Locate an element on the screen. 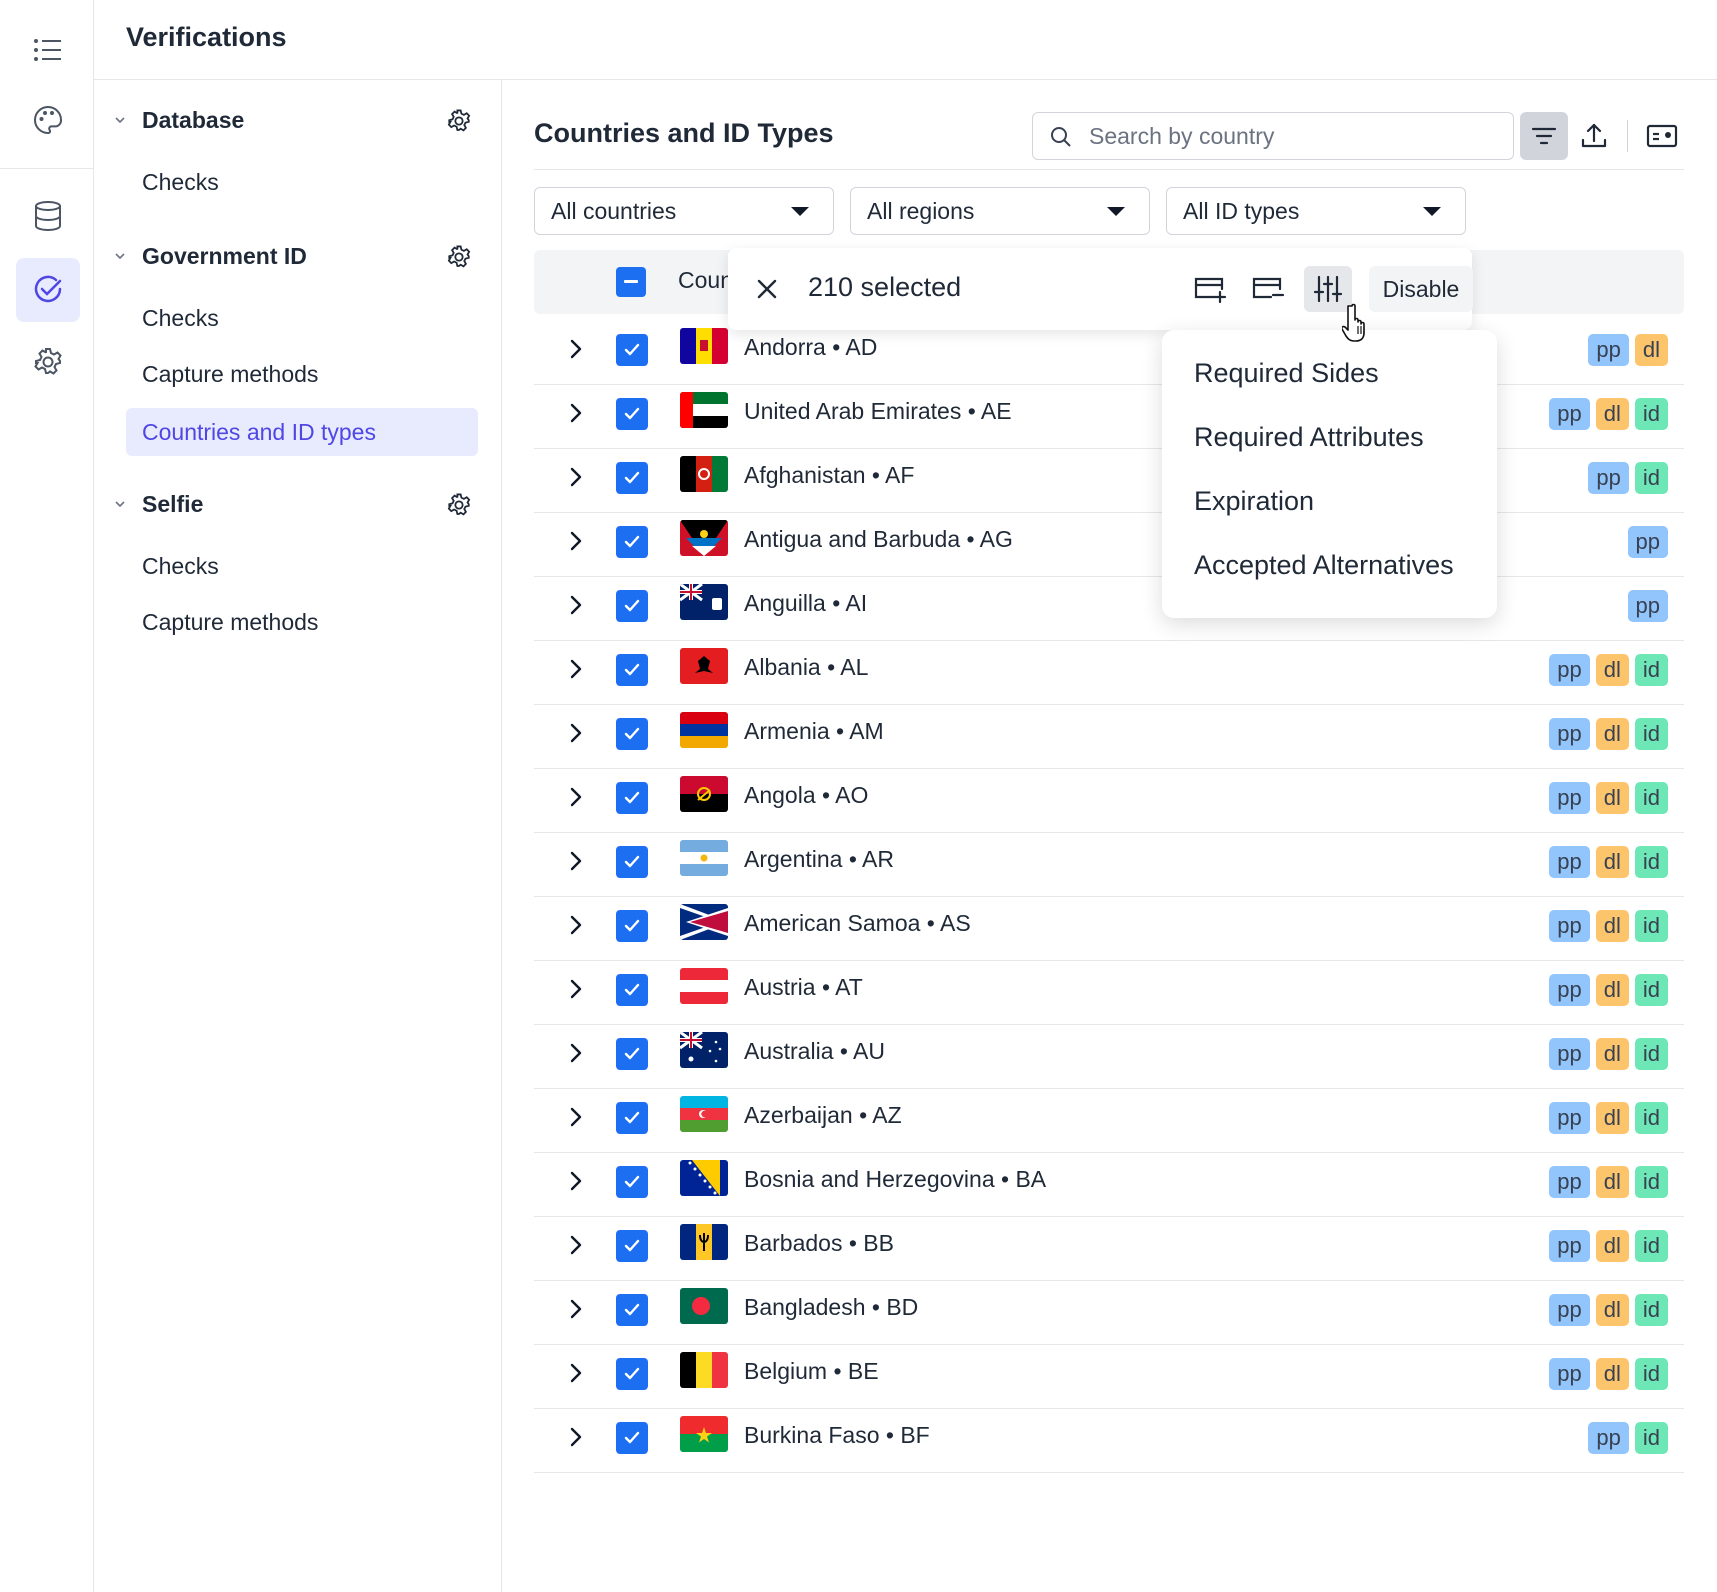  table-row: American Samoa • AS pp dl id is located at coordinates (1109, 926).